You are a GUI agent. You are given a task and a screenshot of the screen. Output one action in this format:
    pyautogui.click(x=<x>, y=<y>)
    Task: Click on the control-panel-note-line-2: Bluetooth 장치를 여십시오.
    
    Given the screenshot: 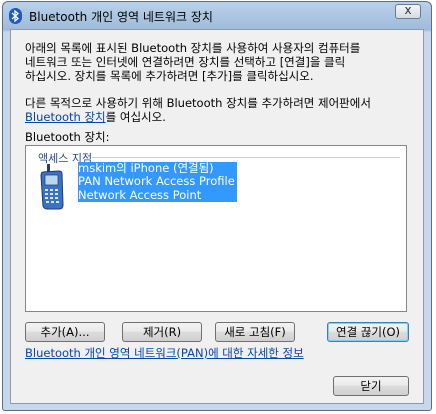 What is the action you would take?
    pyautogui.click(x=95, y=117)
    